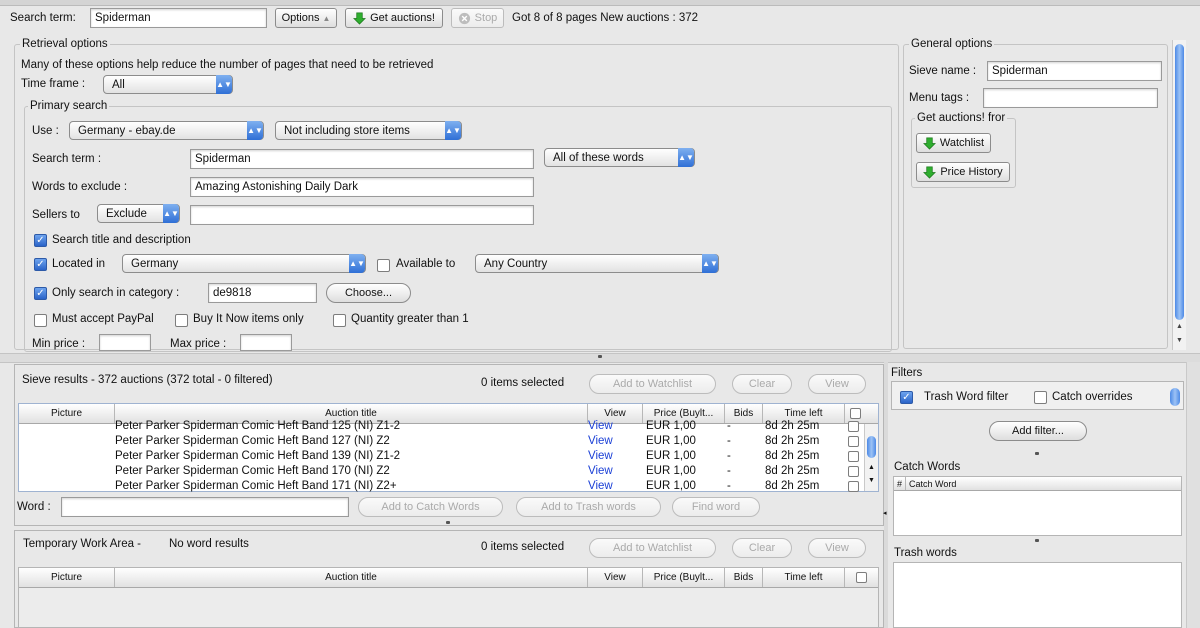  I want to click on sieve-table-scrollbar: ▲ ▼, so click(871, 457).